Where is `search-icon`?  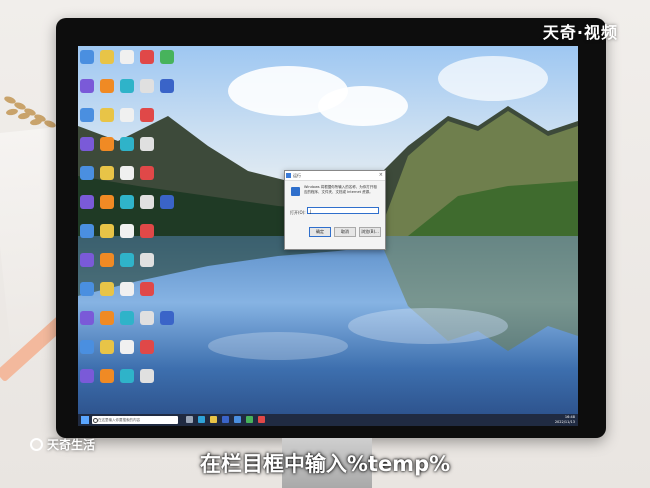
search-icon is located at coordinates (95, 420).